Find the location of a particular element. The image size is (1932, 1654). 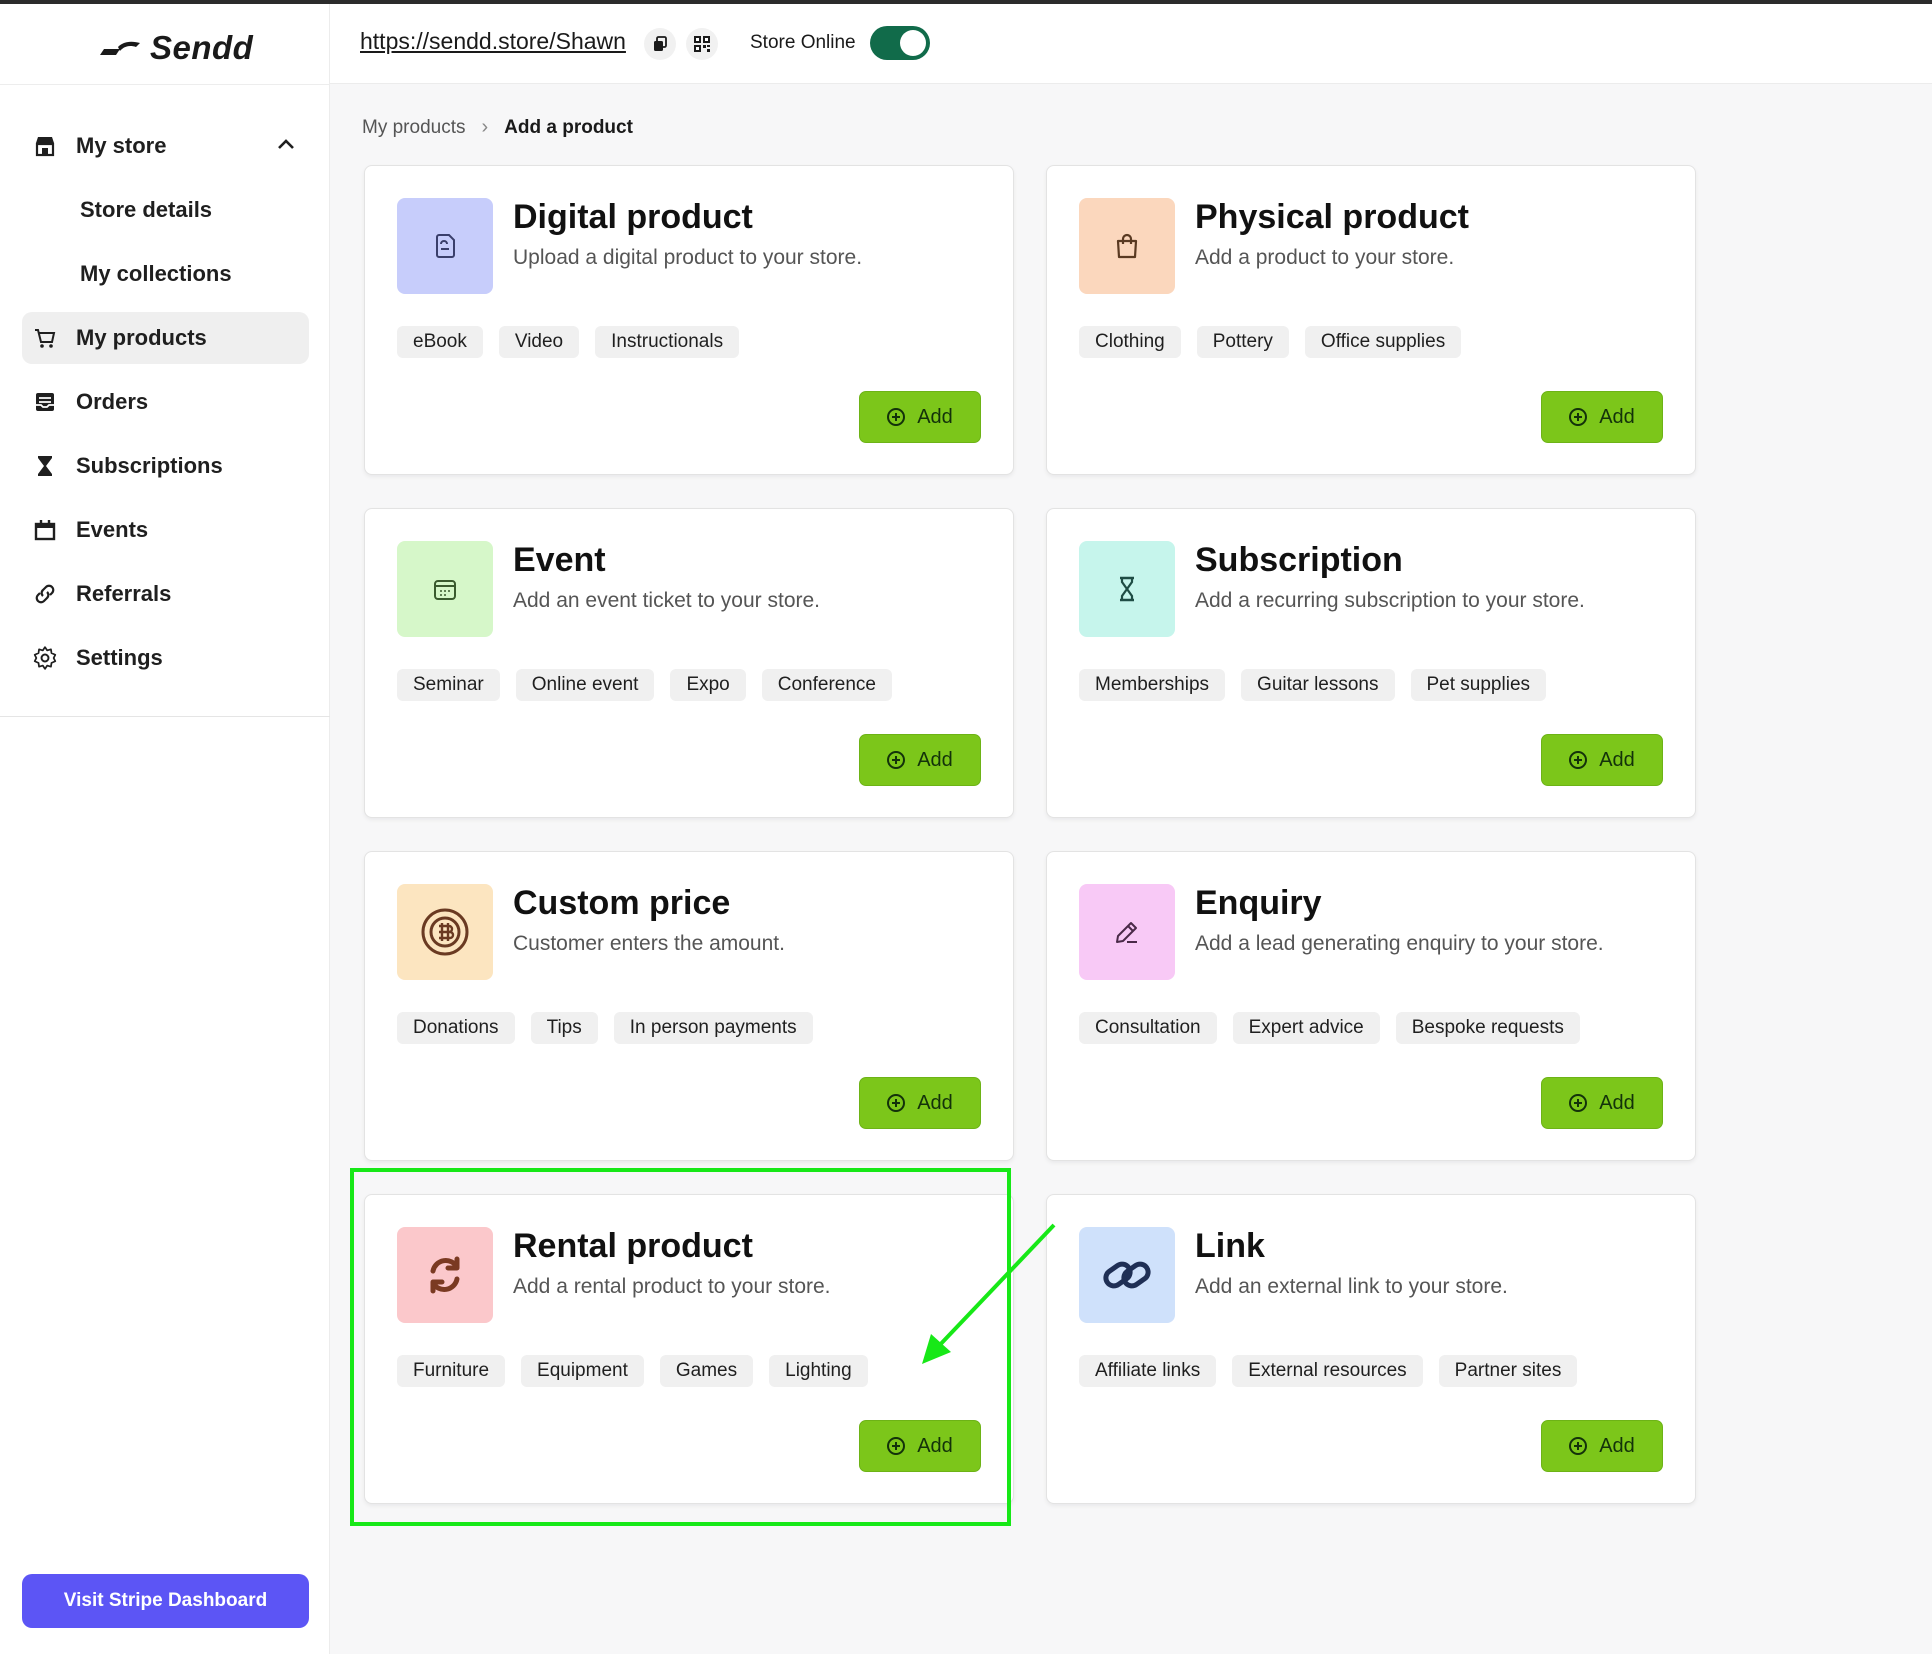

shopping-bag-icon is located at coordinates (1127, 246).